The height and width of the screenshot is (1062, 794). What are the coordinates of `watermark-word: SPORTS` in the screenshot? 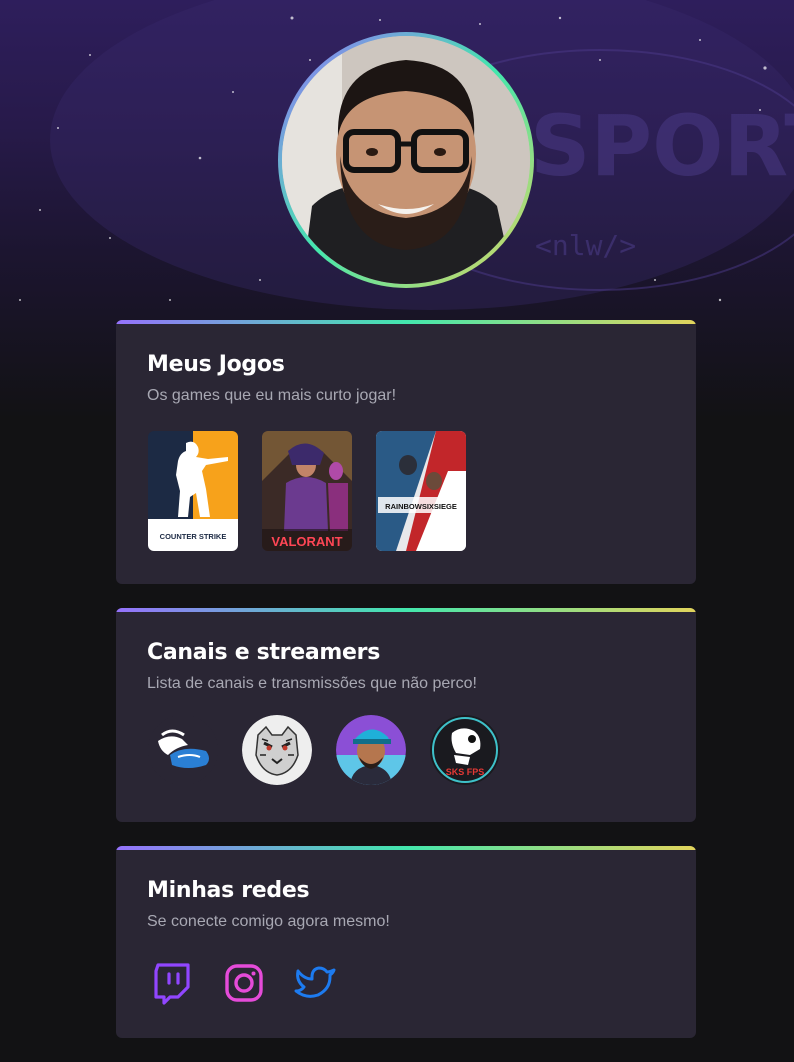 It's located at (662, 146).